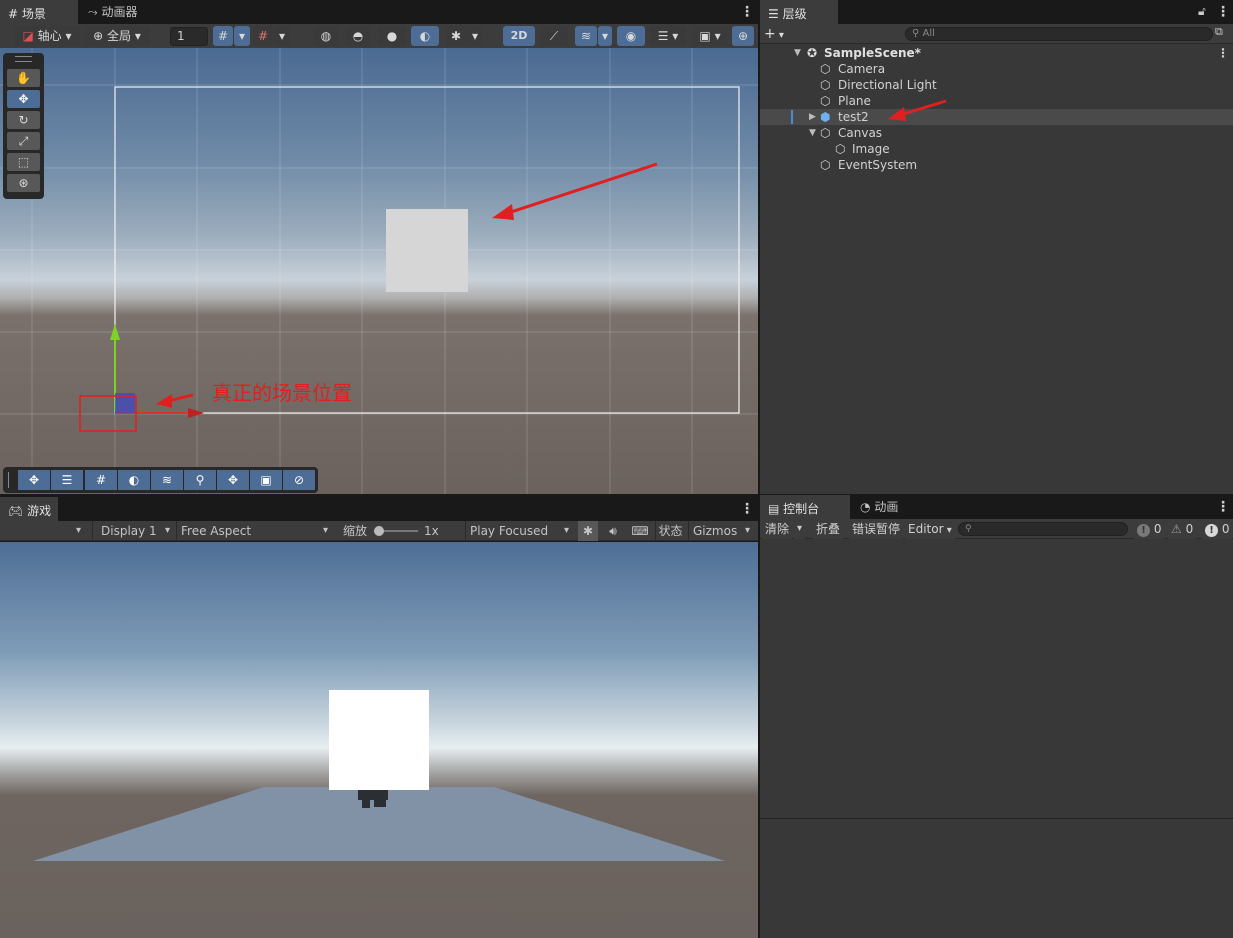 The image size is (1233, 938). What do you see at coordinates (23, 78) in the screenshot?
I see `hand-tool-button: ✋` at bounding box center [23, 78].